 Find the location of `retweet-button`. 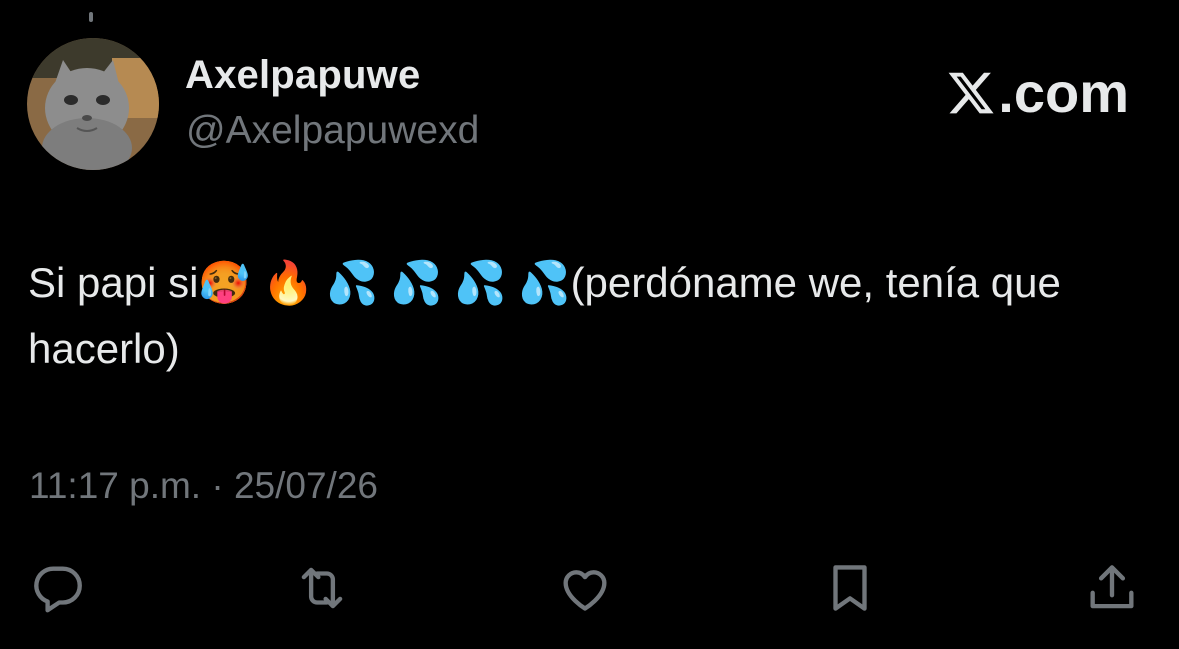

retweet-button is located at coordinates (322, 588).